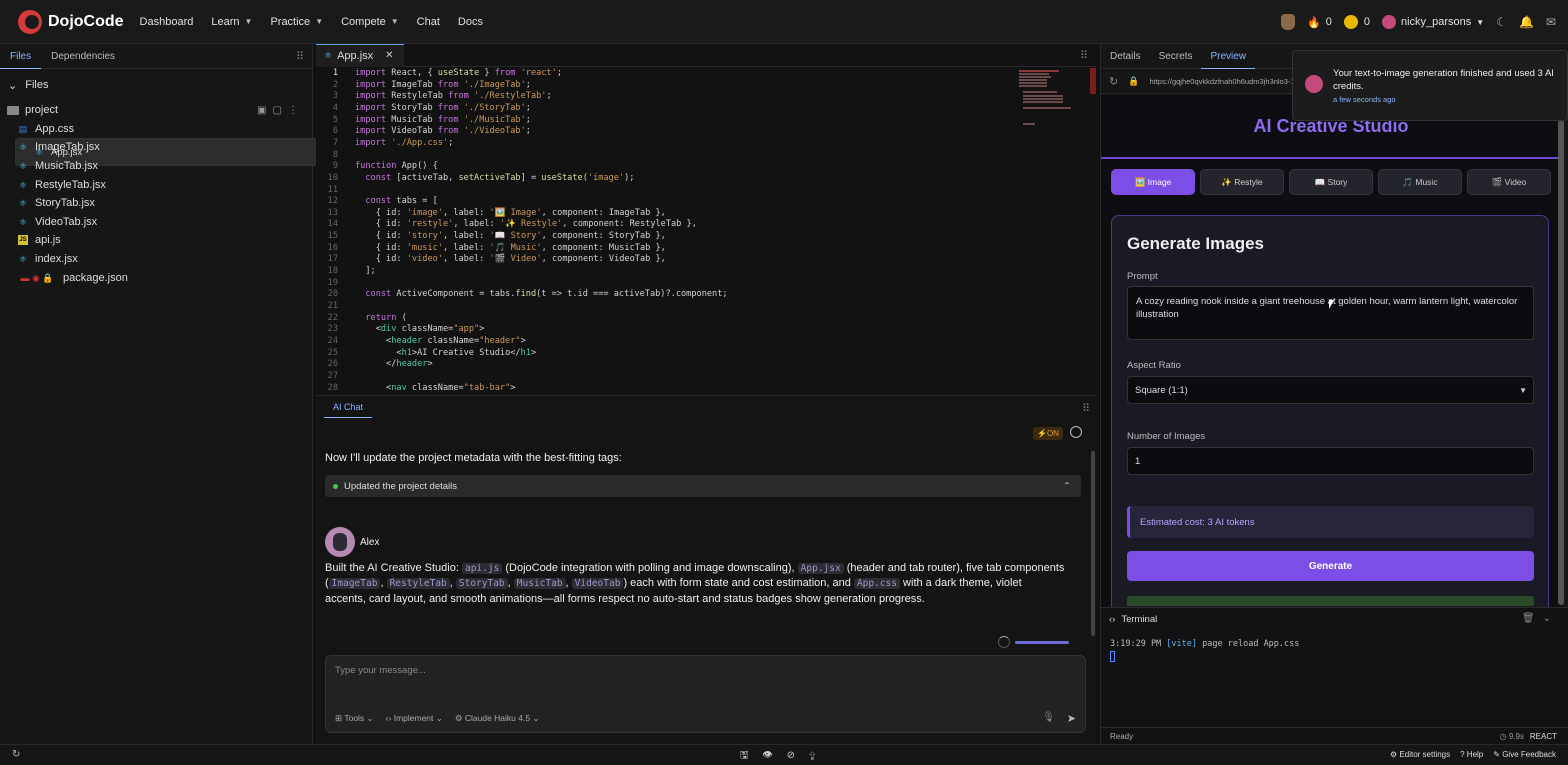 The image size is (1568, 765). I want to click on history-icon, so click(1076, 432).